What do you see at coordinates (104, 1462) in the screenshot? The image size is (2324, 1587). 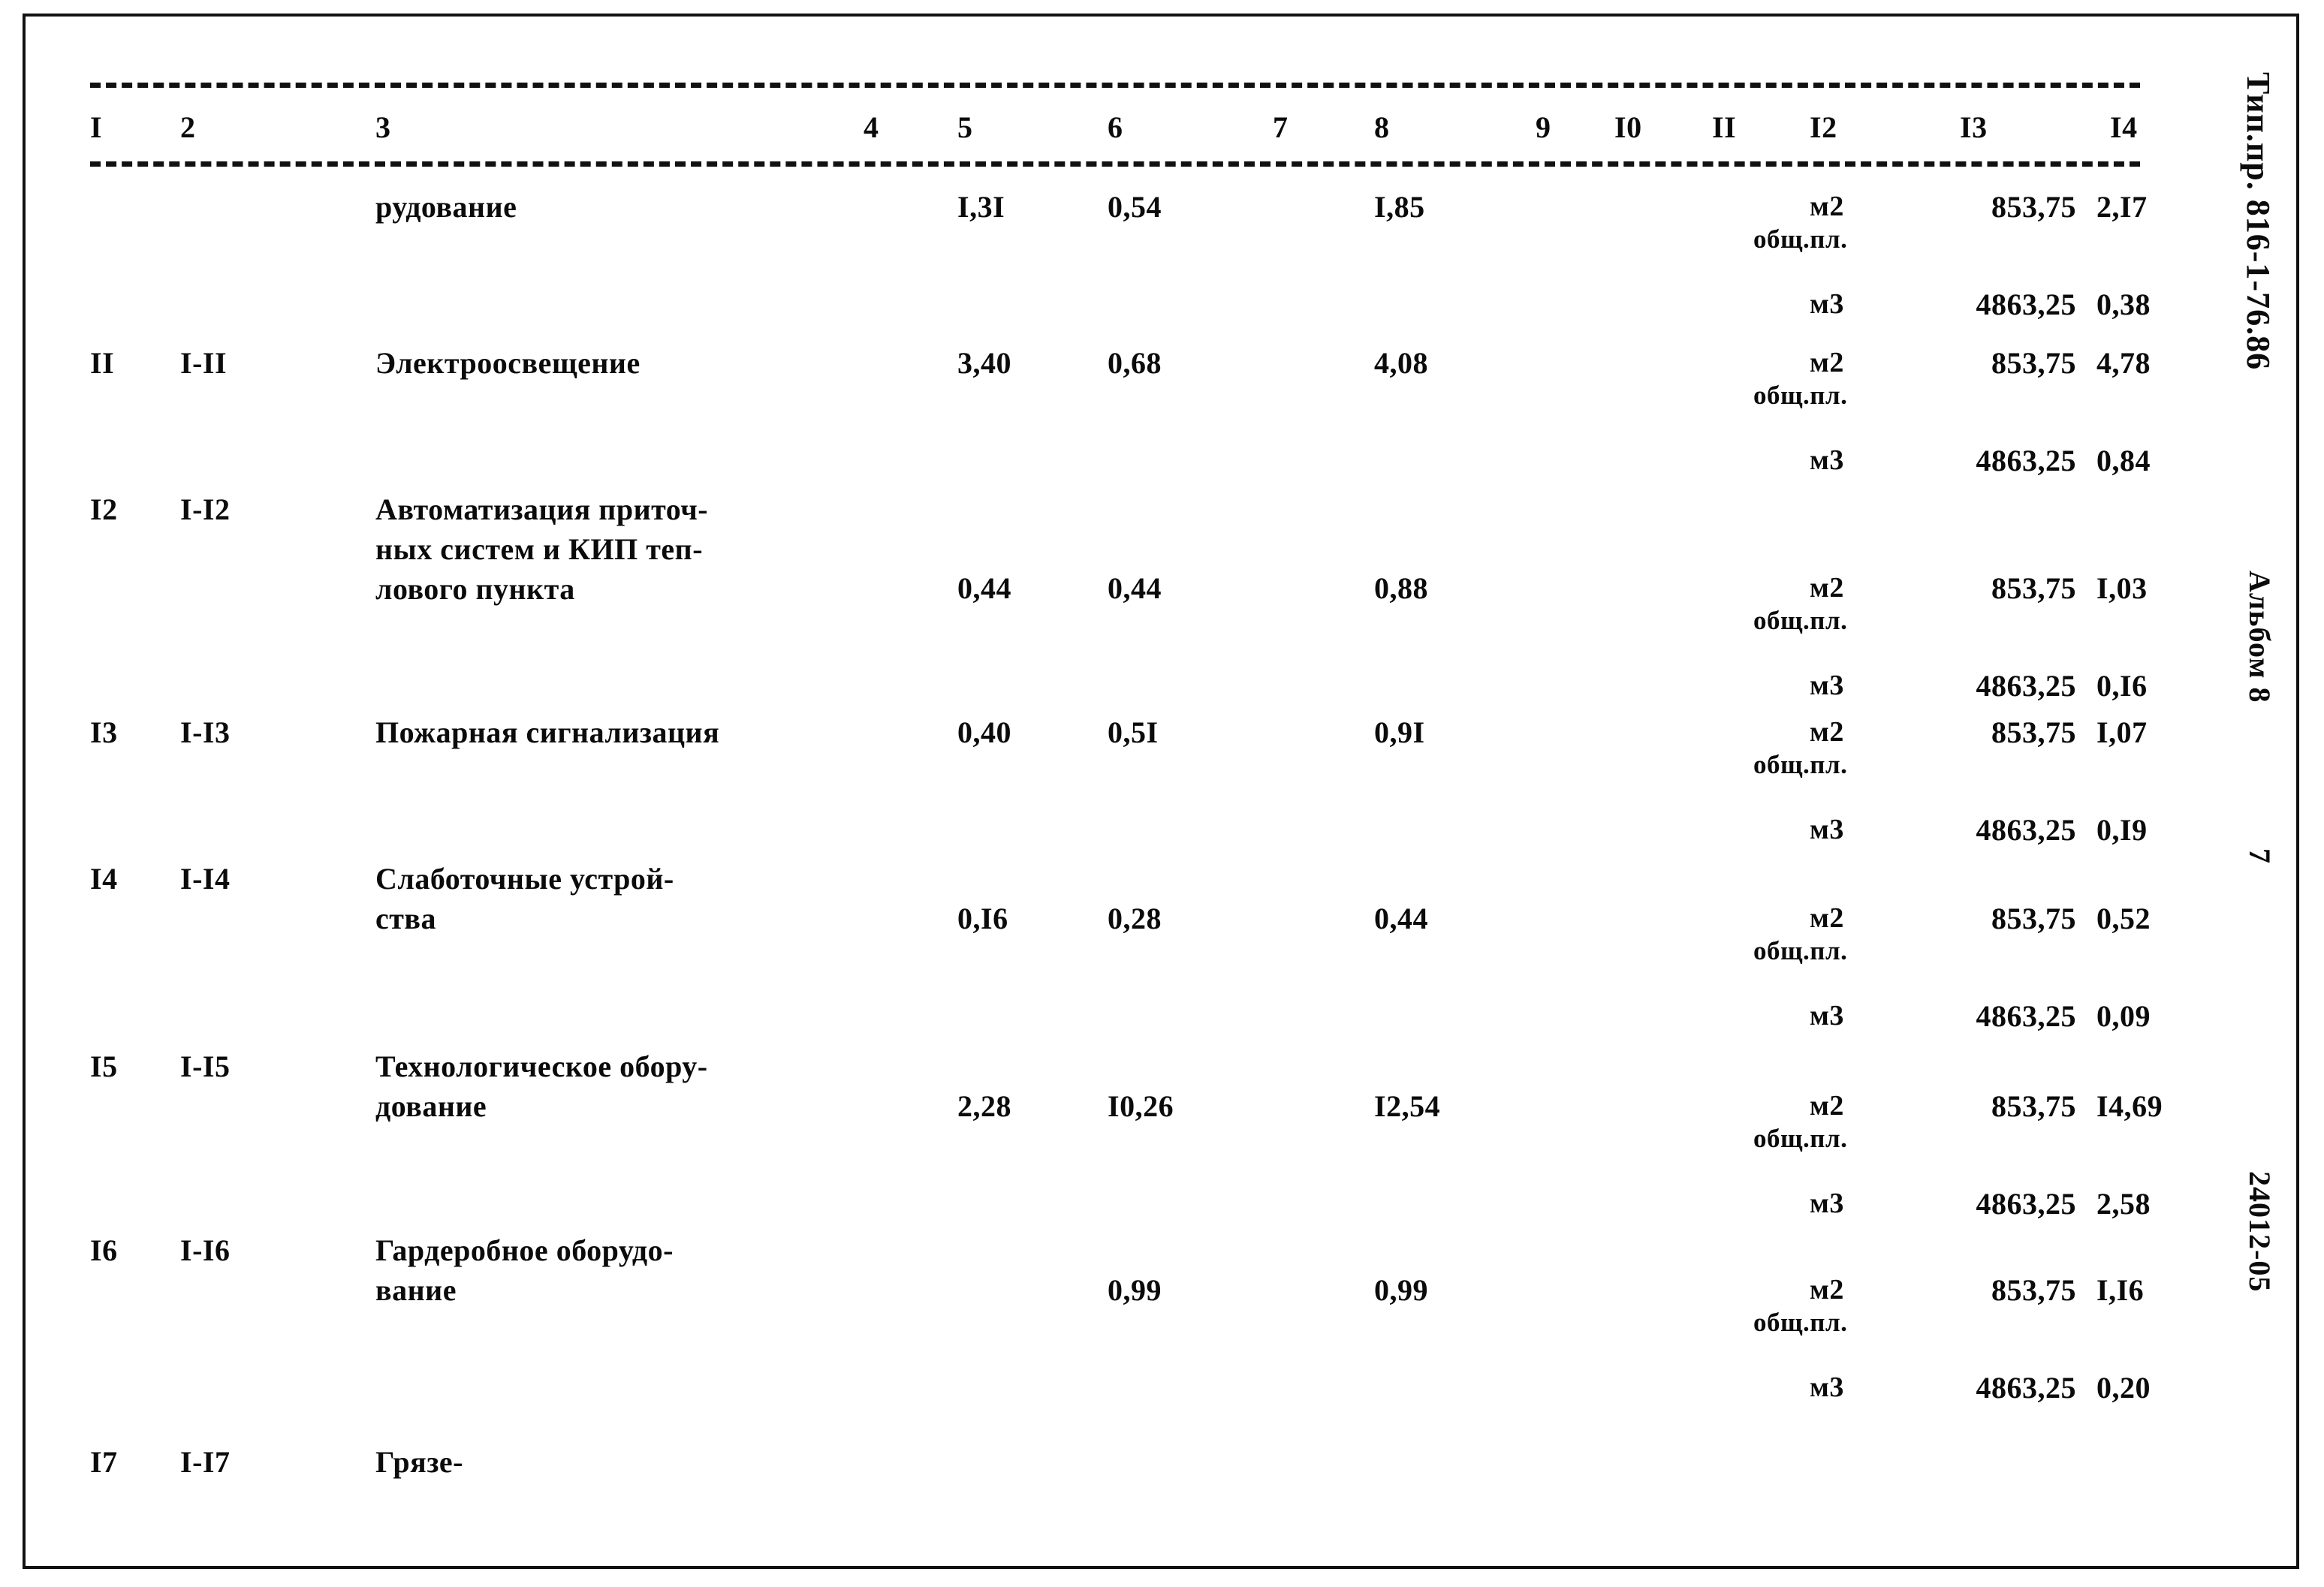 I see `table-row: I7` at bounding box center [104, 1462].